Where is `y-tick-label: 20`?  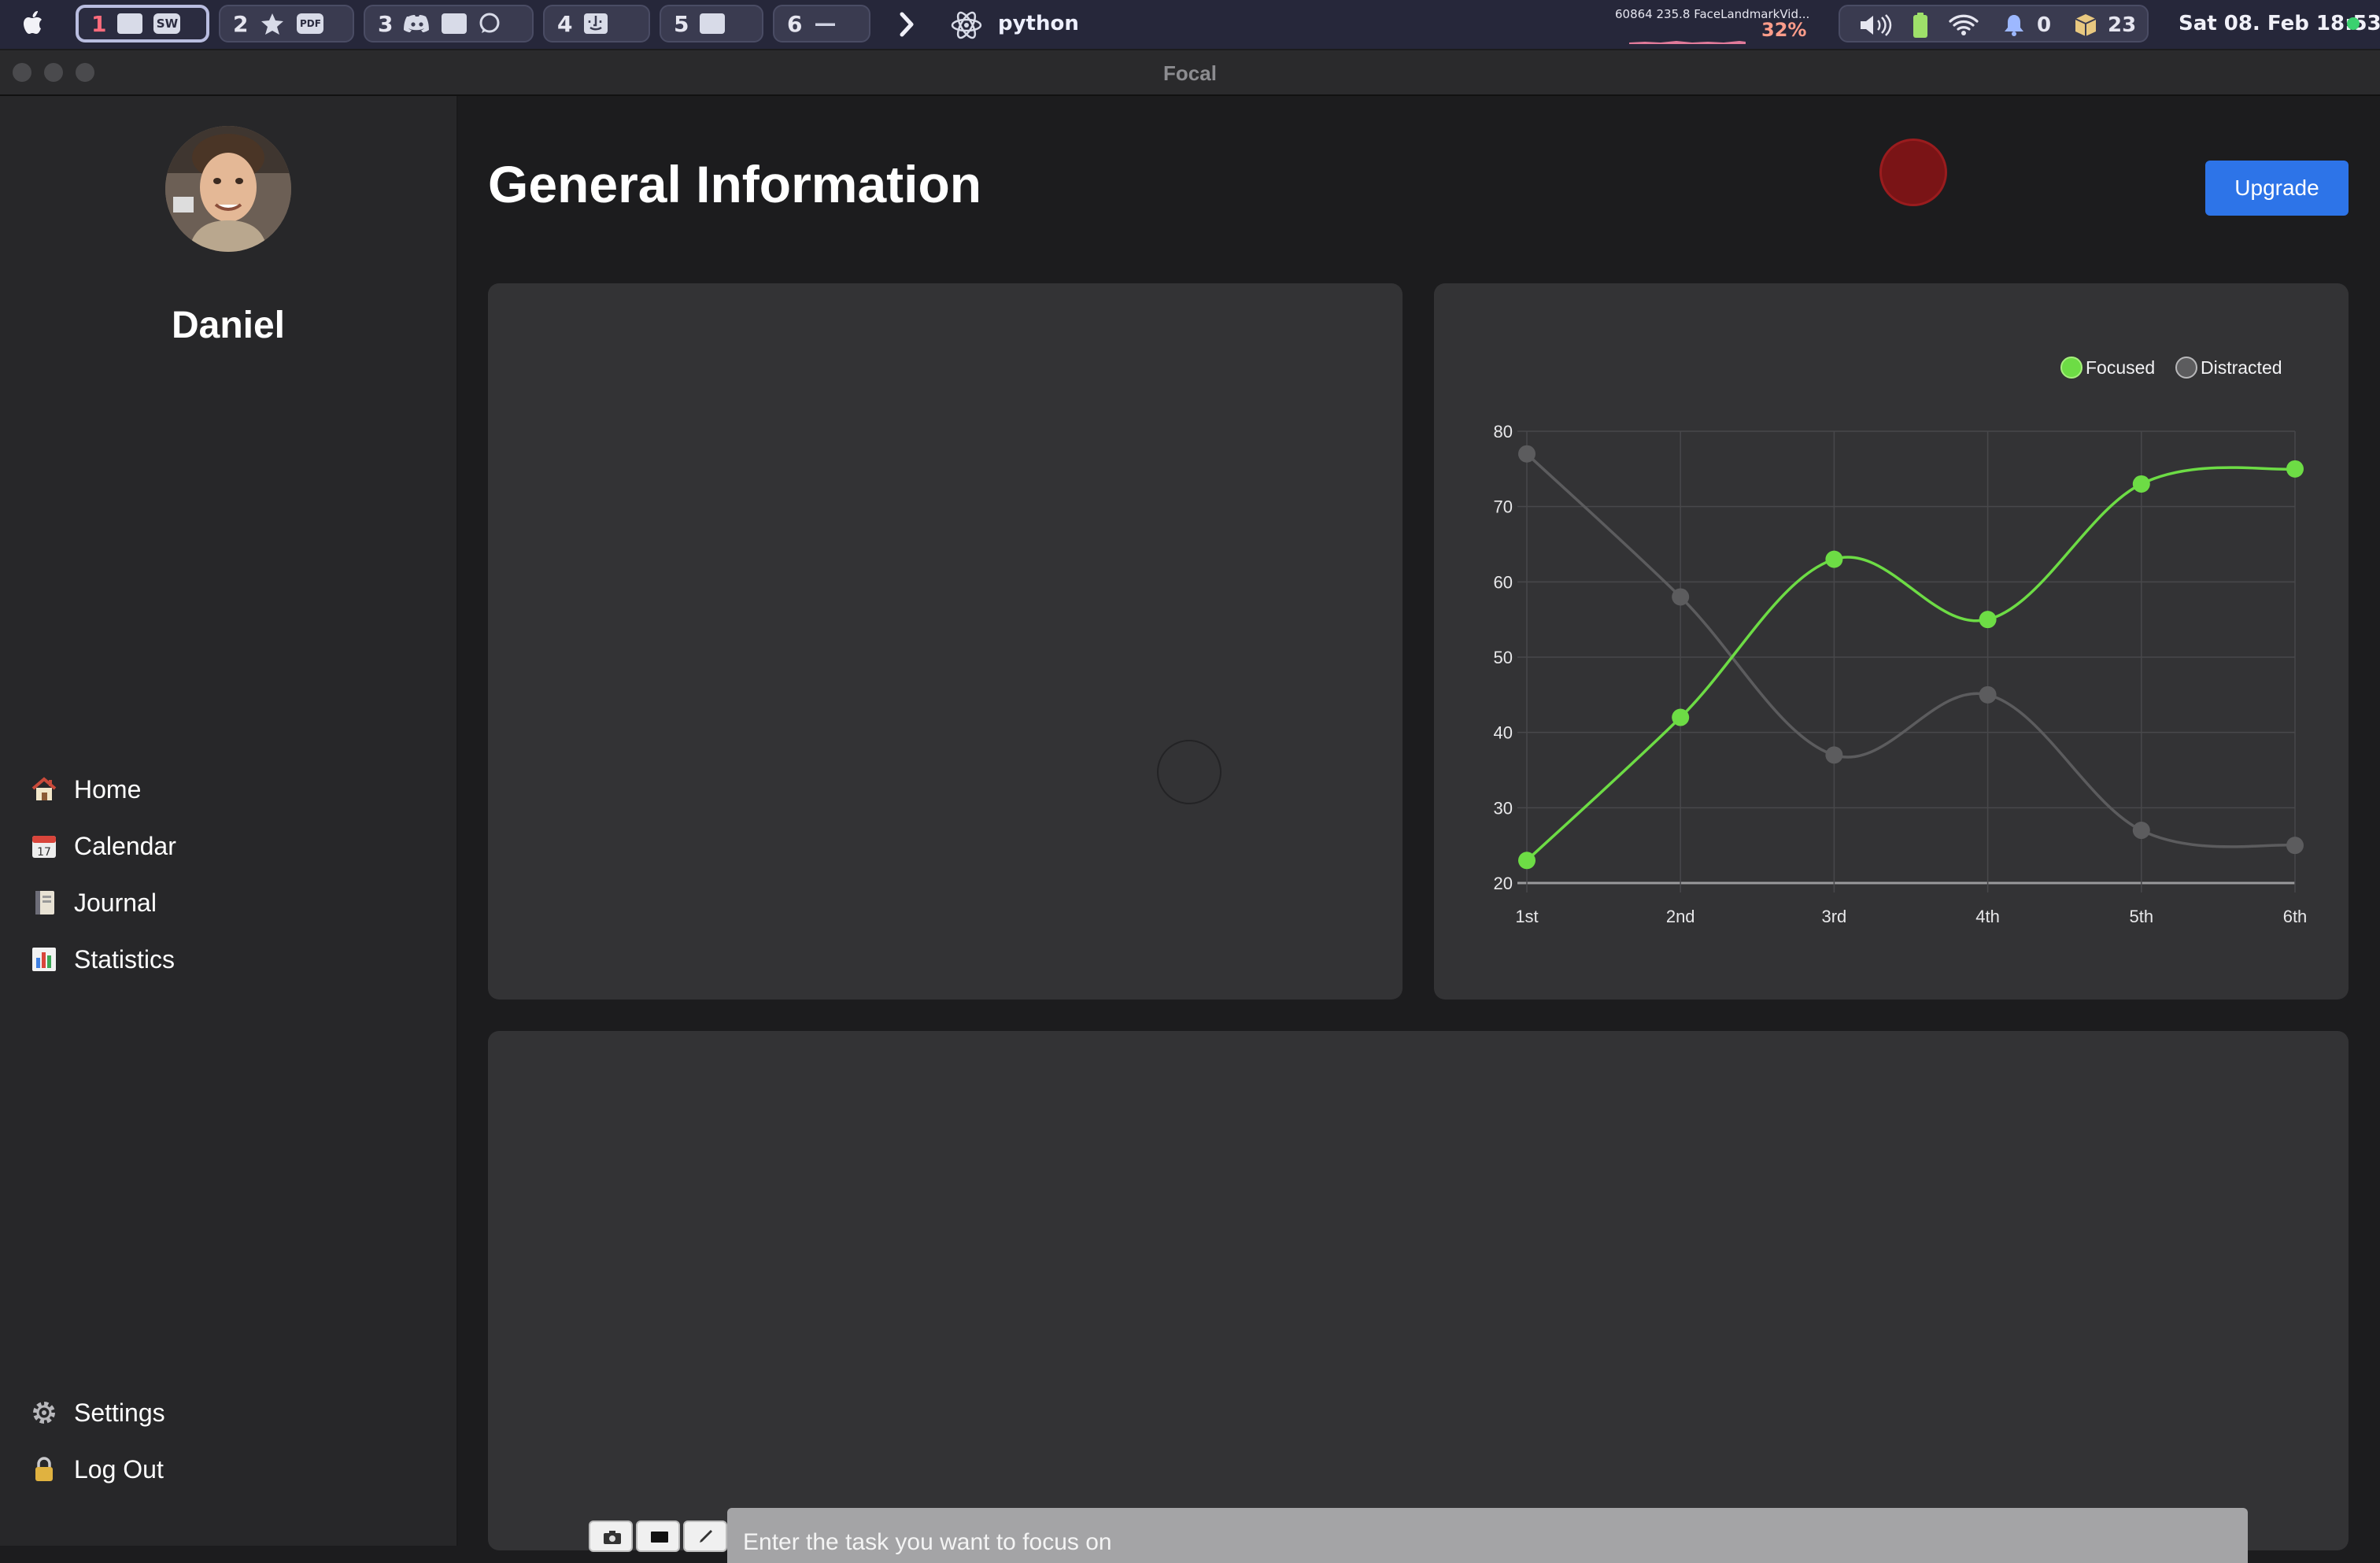 y-tick-label: 20 is located at coordinates (1503, 884).